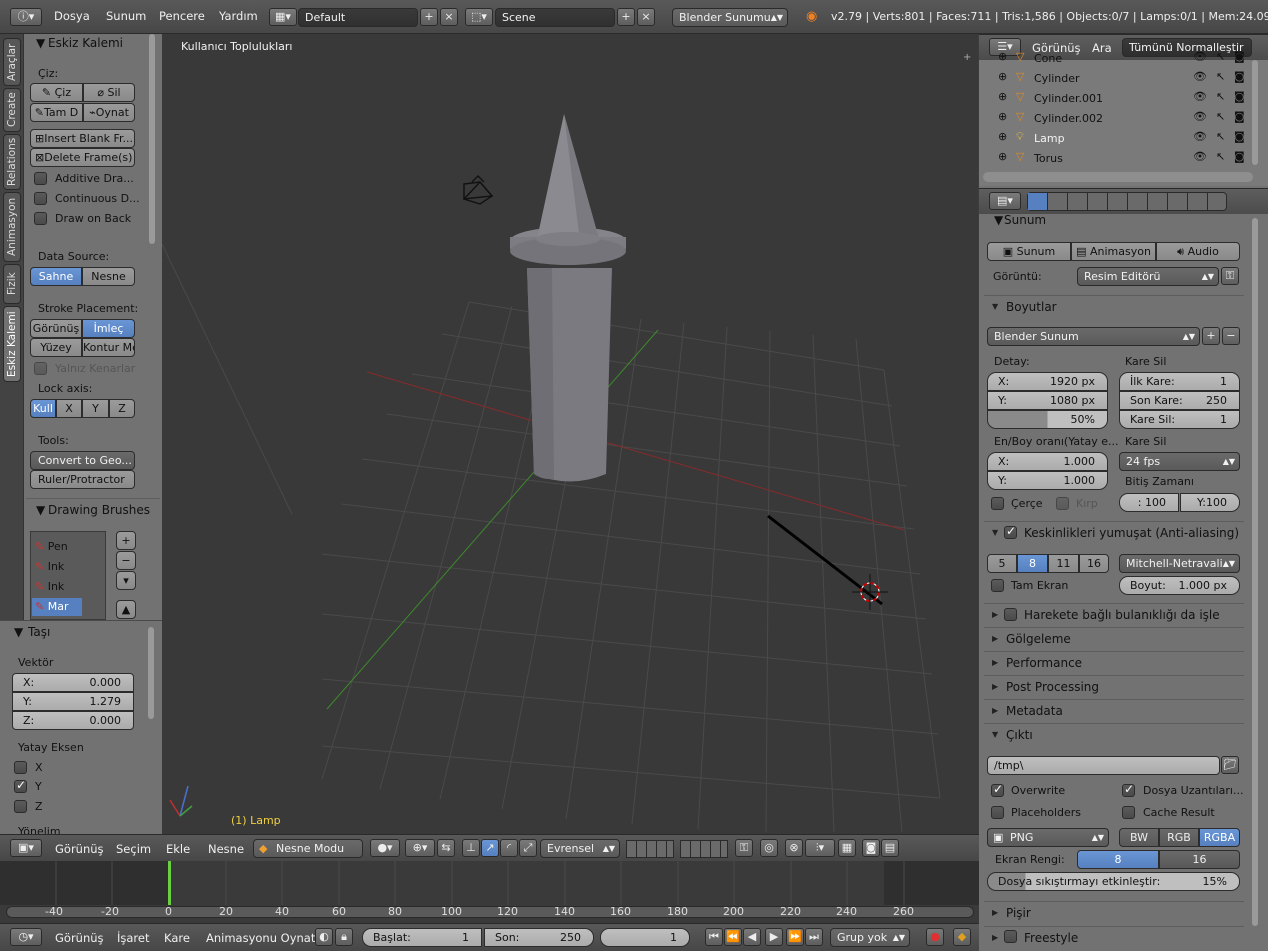 The width and height of the screenshot is (1268, 951). Describe the element at coordinates (1139, 837) in the screenshot. I see `color-bw-button: BW` at that location.